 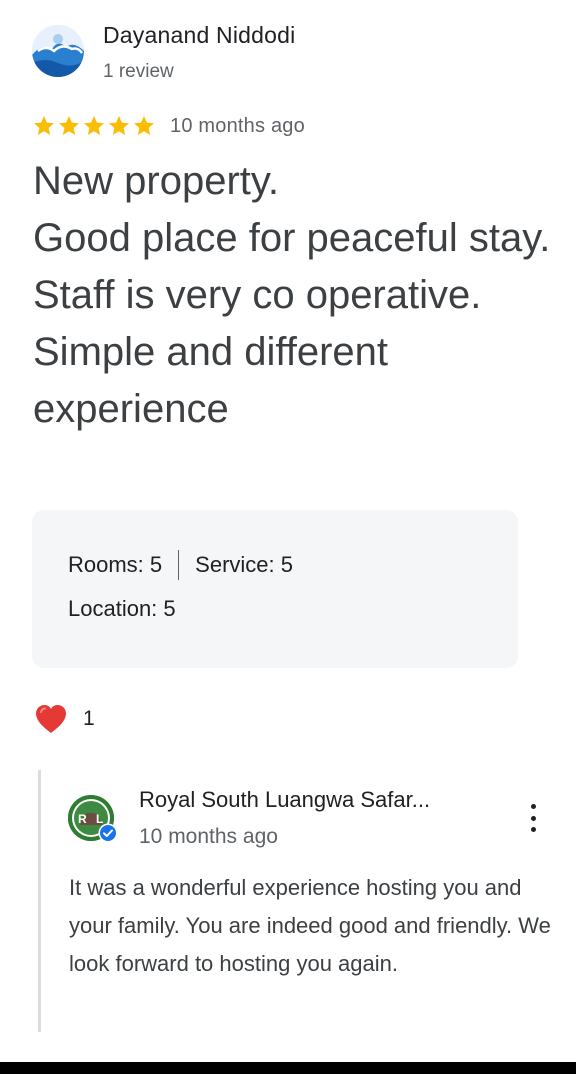 I want to click on location-value: 5, so click(x=169, y=608).